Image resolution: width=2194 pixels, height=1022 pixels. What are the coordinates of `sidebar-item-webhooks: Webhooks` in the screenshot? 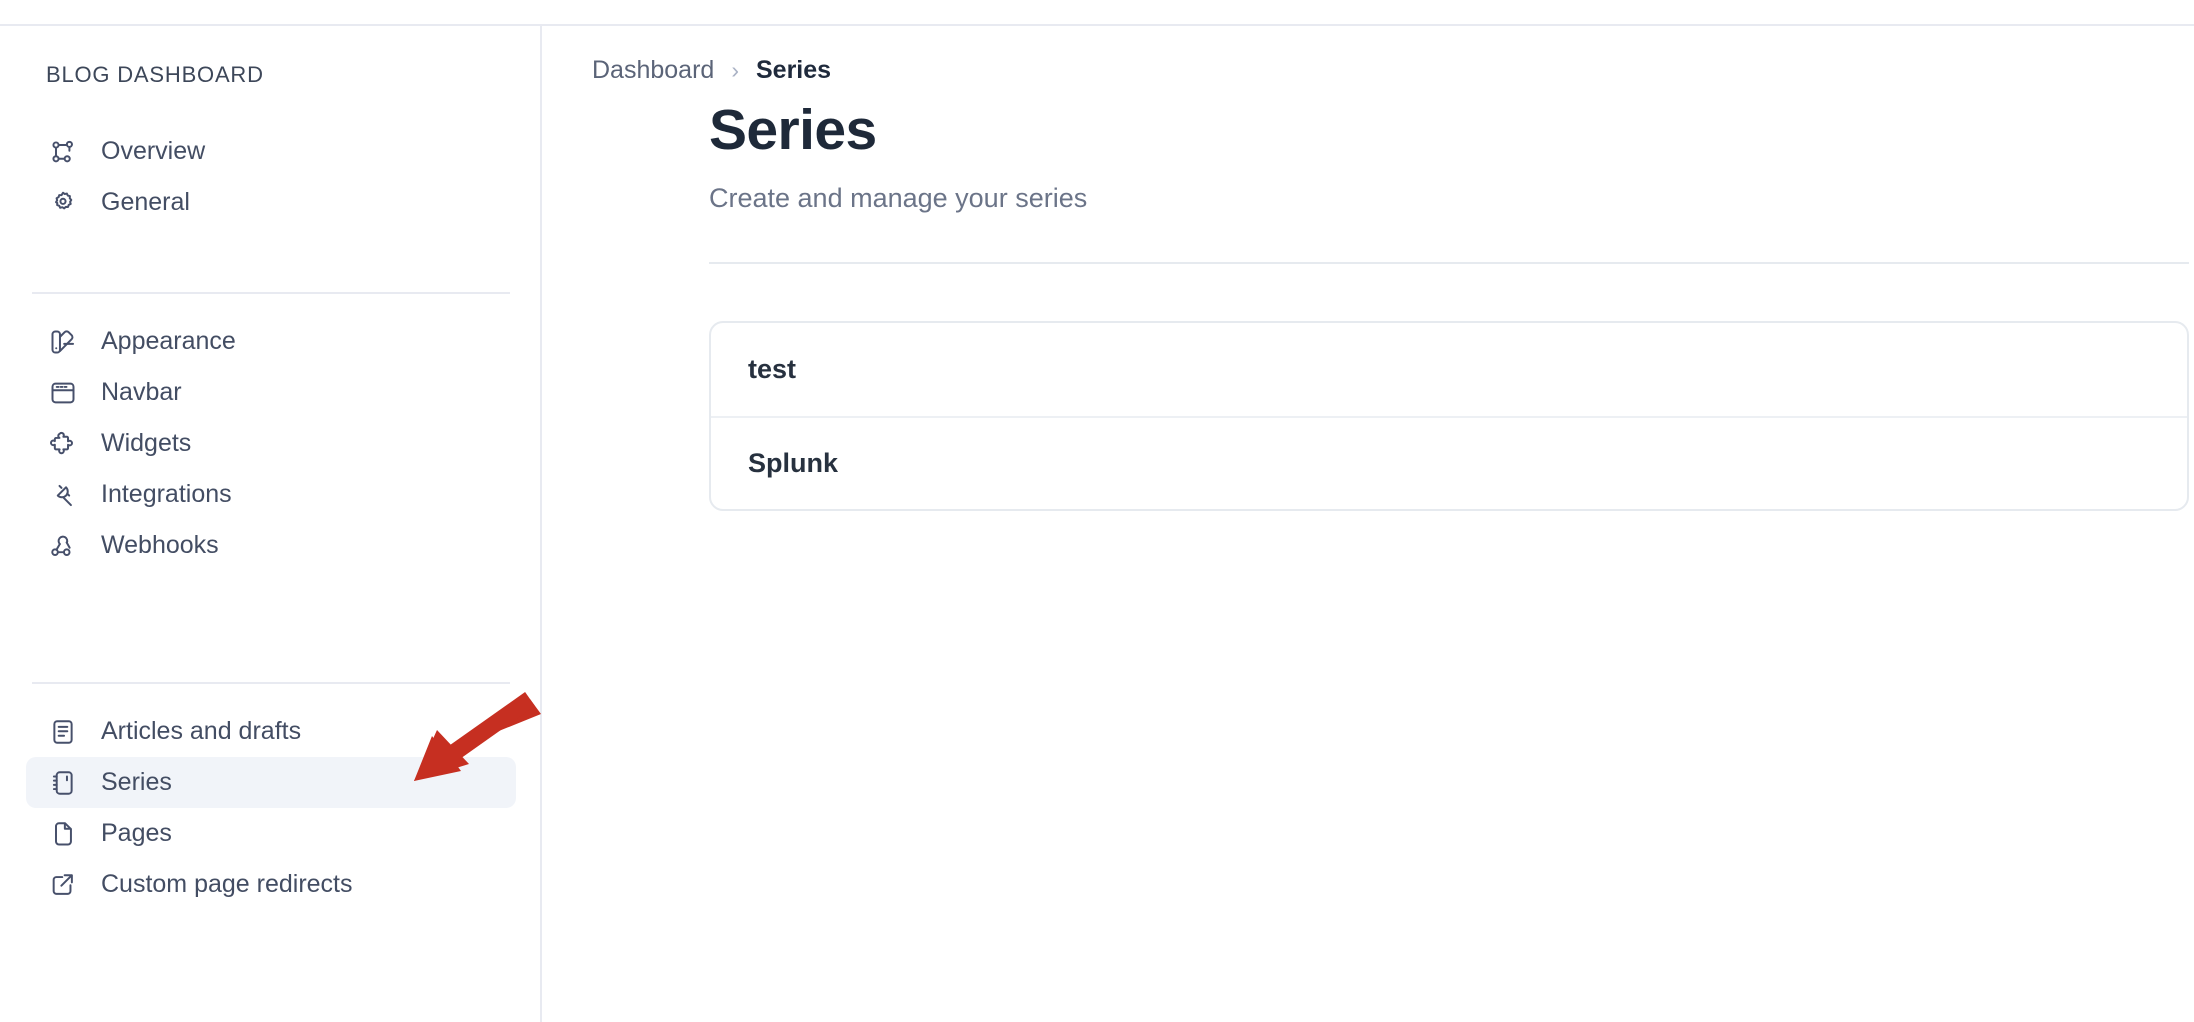 It's located at (271, 545).